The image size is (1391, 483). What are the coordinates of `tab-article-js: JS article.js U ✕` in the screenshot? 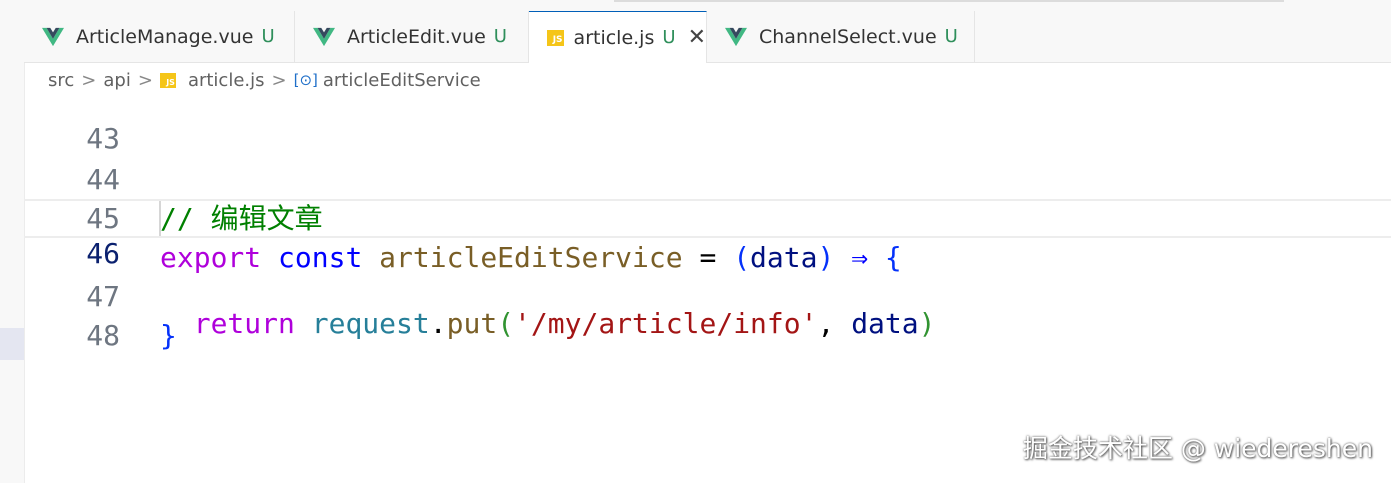 It's located at (618, 37).